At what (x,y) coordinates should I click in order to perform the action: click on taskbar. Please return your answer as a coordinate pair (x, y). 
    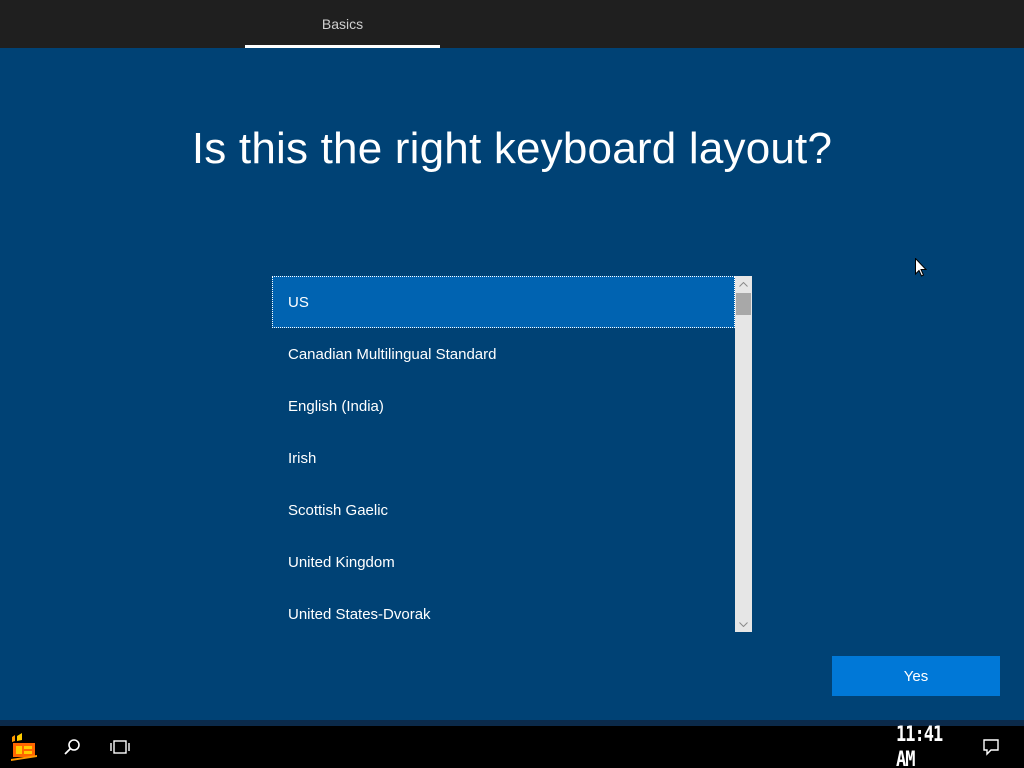
    Looking at the image, I should click on (512, 747).